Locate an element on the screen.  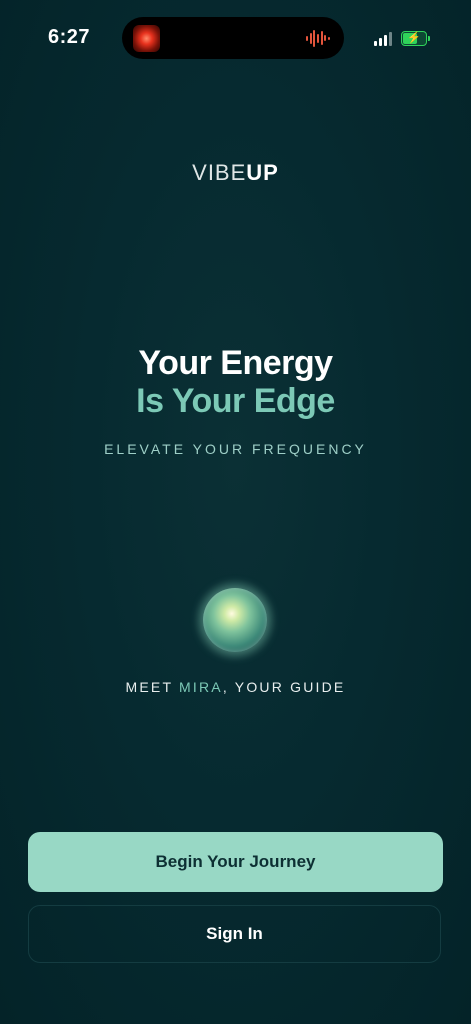
guide-name: MIRA is located at coordinates (201, 687).